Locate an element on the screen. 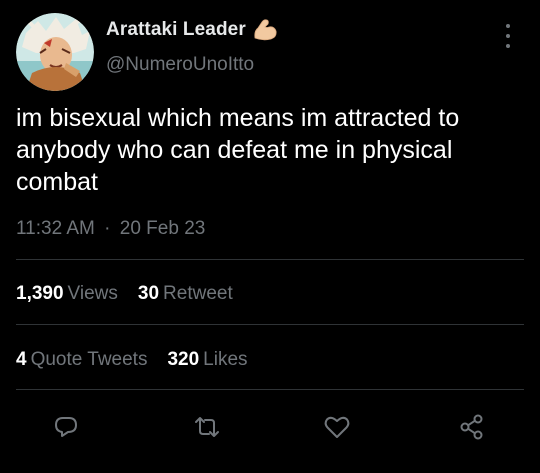 The width and height of the screenshot is (540, 473). likes-label: Likes is located at coordinates (225, 359).